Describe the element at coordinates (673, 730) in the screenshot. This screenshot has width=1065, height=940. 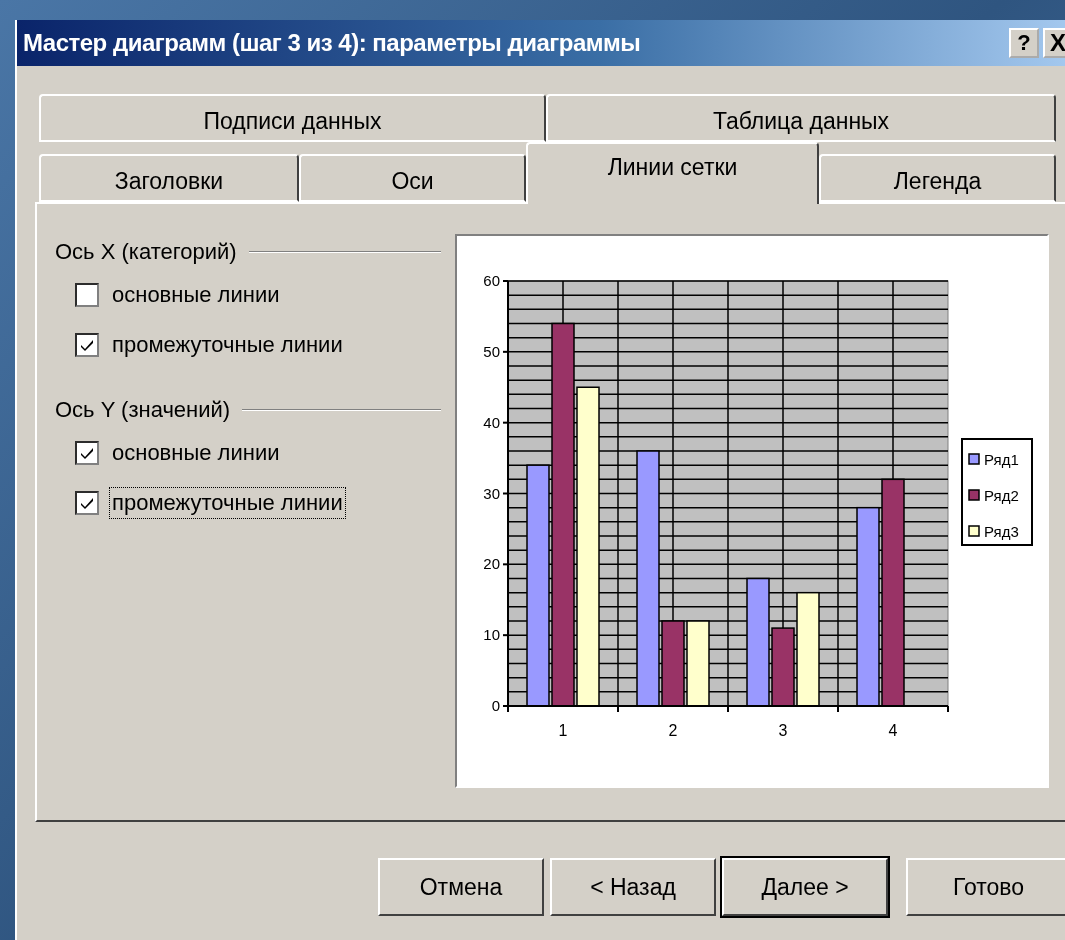
I see `x-tick-label: 2` at that location.